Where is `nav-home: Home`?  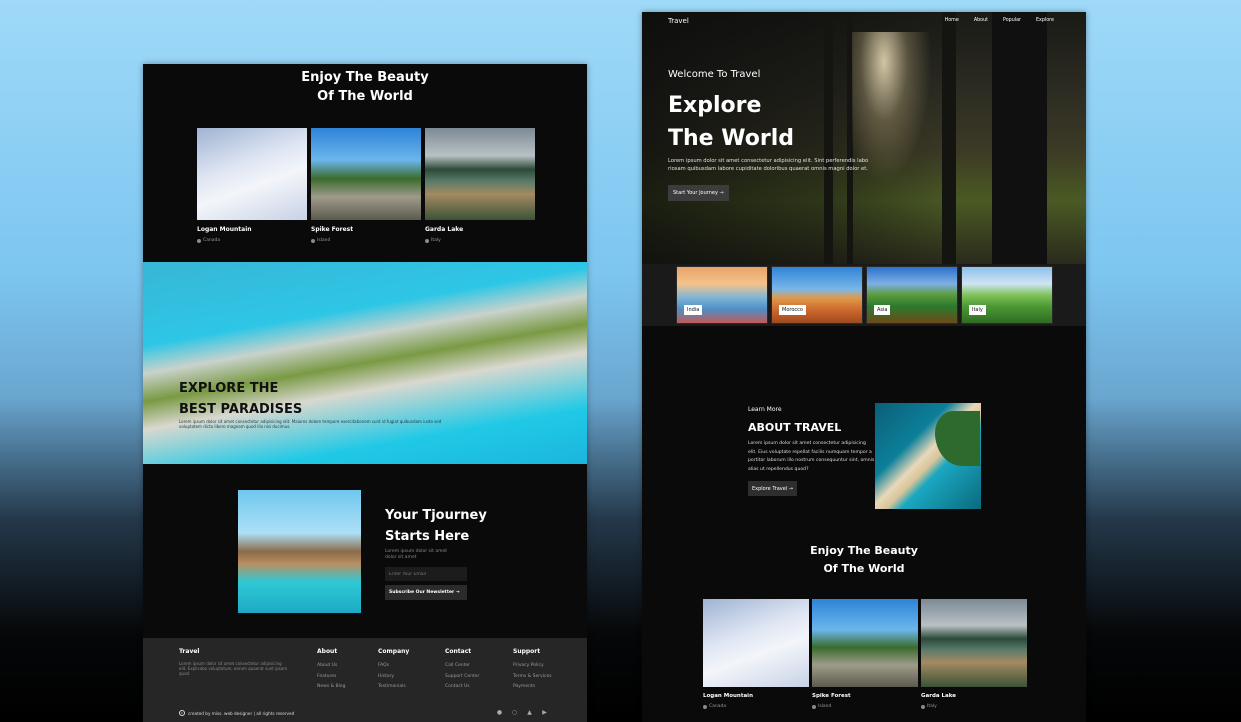 nav-home: Home is located at coordinates (952, 20).